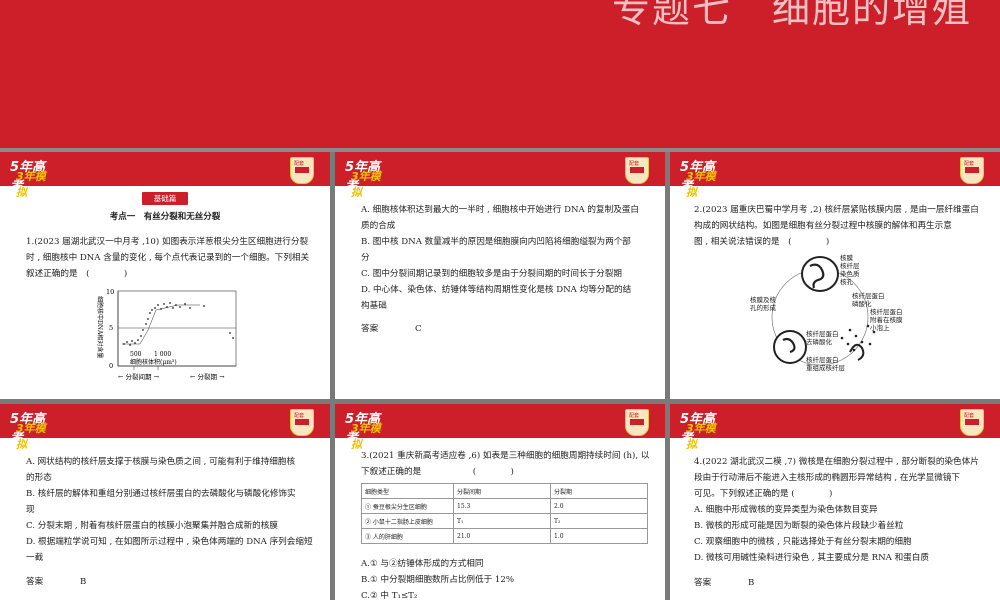 This screenshot has width=1000, height=600. Describe the element at coordinates (111, 366) in the screenshot. I see `y-tick-label: 0` at that location.